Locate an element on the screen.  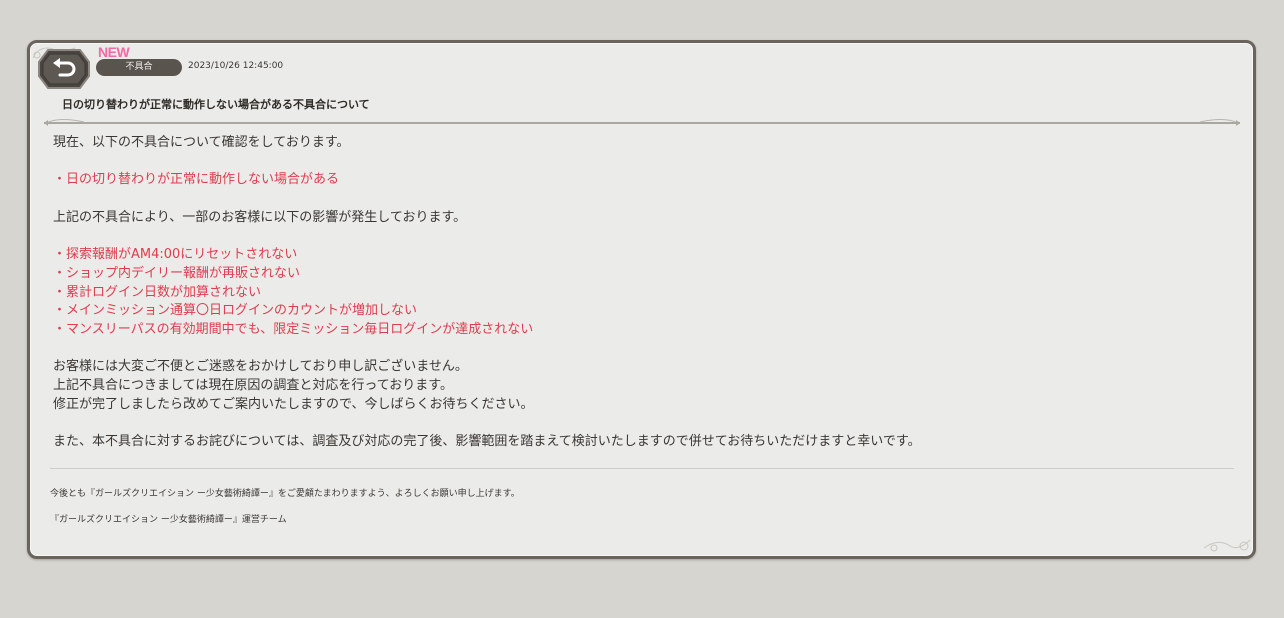
apology-line: 上記不具合につきましては現在原因の調査と対応を行っております。 is located at coordinates (253, 386).